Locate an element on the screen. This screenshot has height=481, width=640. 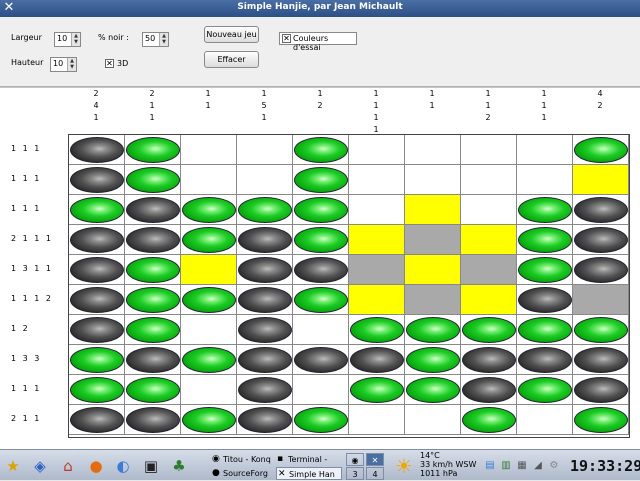
task-konqueror: ◉ Titou - Konq is located at coordinates (242, 459).